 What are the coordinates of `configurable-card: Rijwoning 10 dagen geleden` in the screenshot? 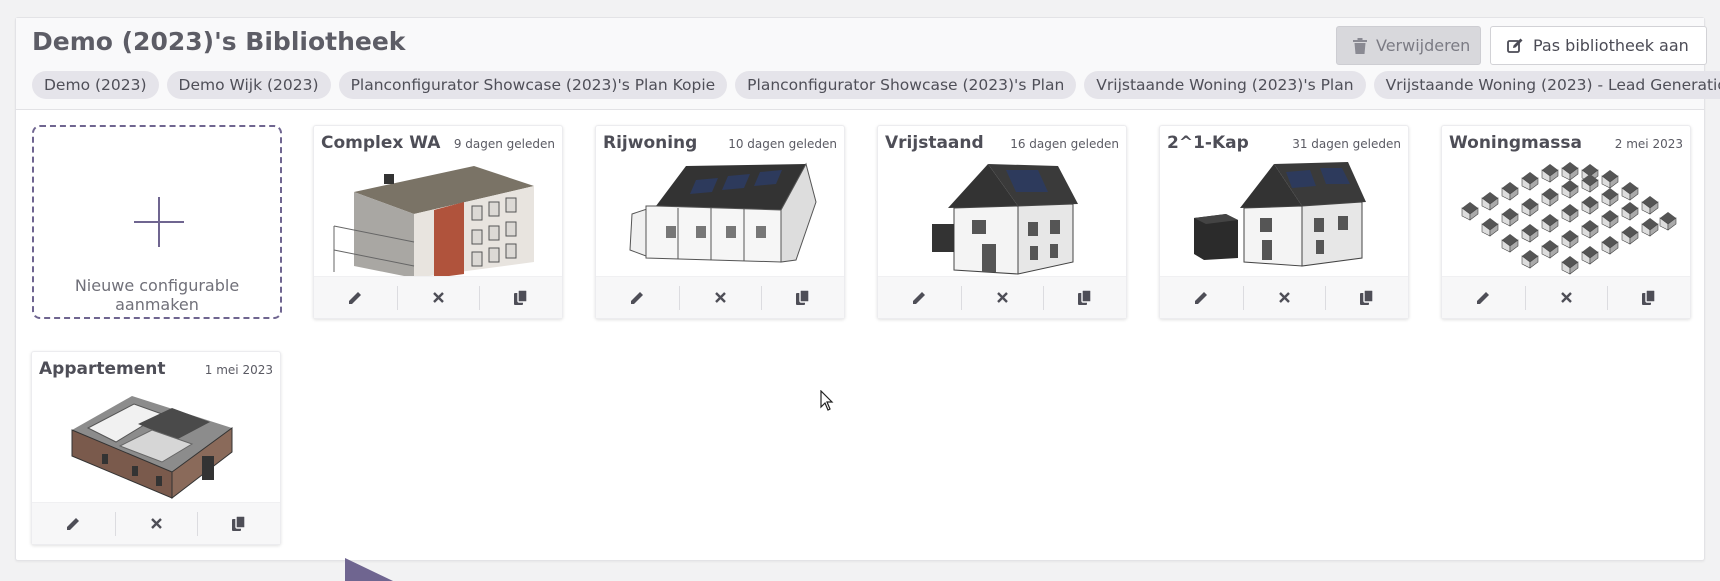 It's located at (720, 222).